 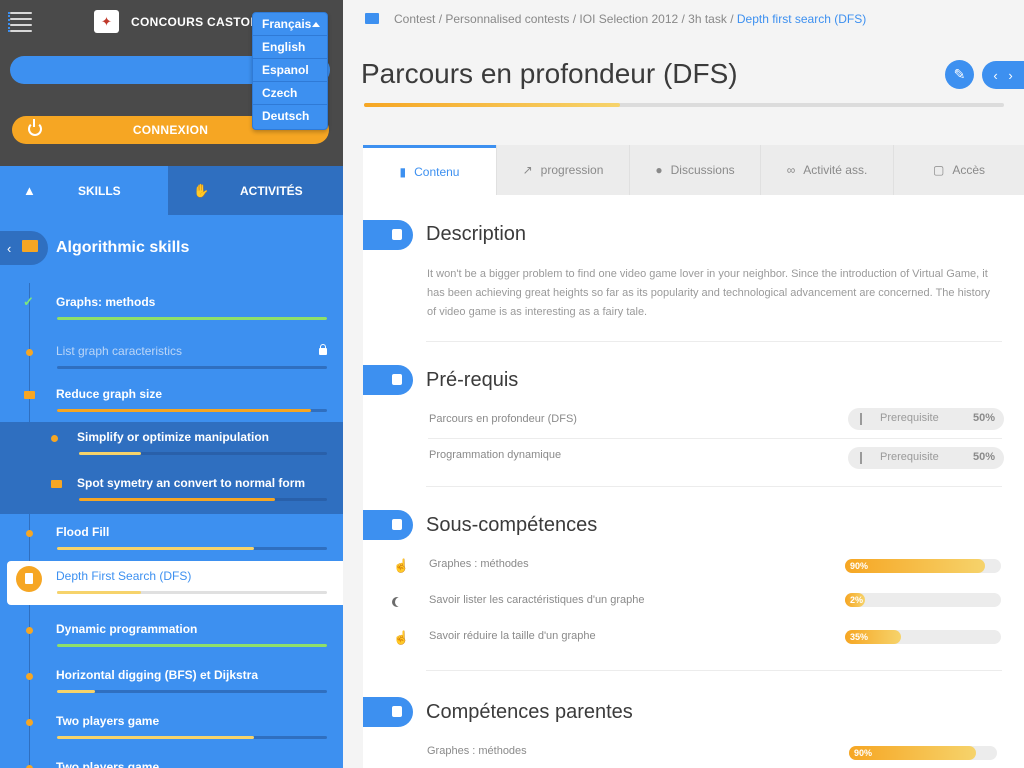 I want to click on branch-icon, so click(x=861, y=458).